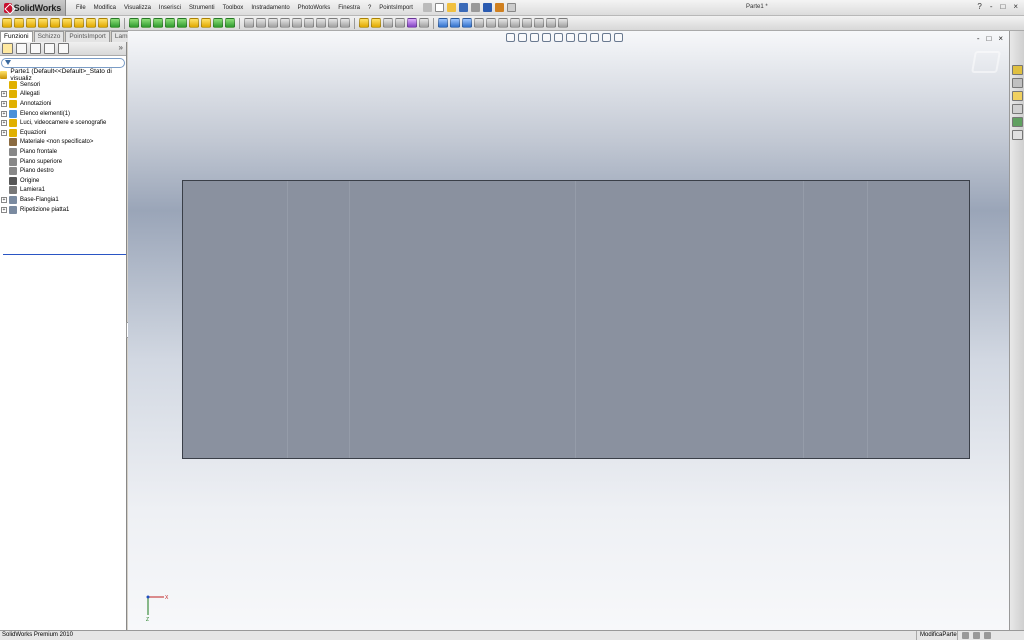 This screenshot has height=640, width=1024. Describe the element at coordinates (105, 8) in the screenshot. I see `menu-item-modifica: Modifica` at that location.